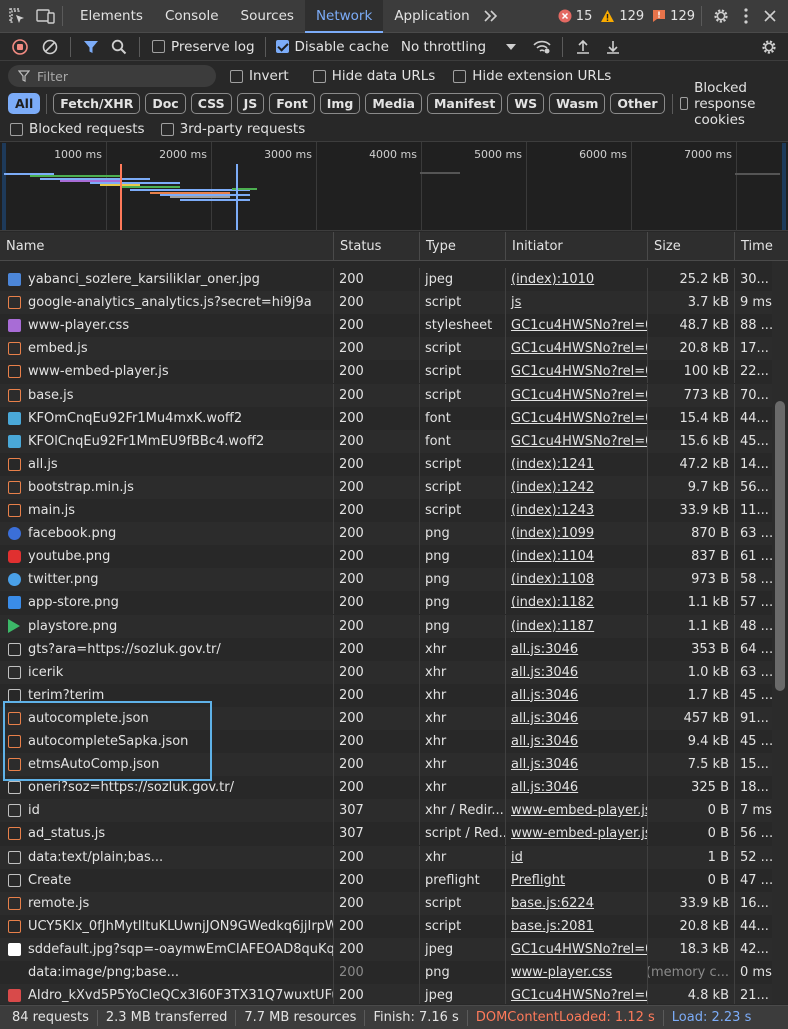 This screenshot has height=1029, width=788. Describe the element at coordinates (292, 103) in the screenshot. I see `type-filter-font: Font` at that location.